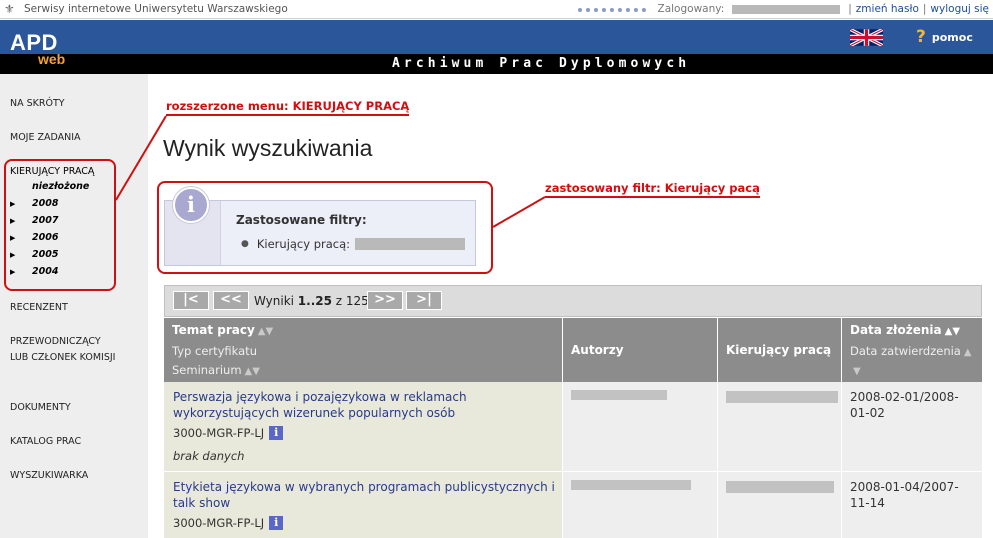  Describe the element at coordinates (330, 171) in the screenshot. I see `annotation-connectors` at that location.